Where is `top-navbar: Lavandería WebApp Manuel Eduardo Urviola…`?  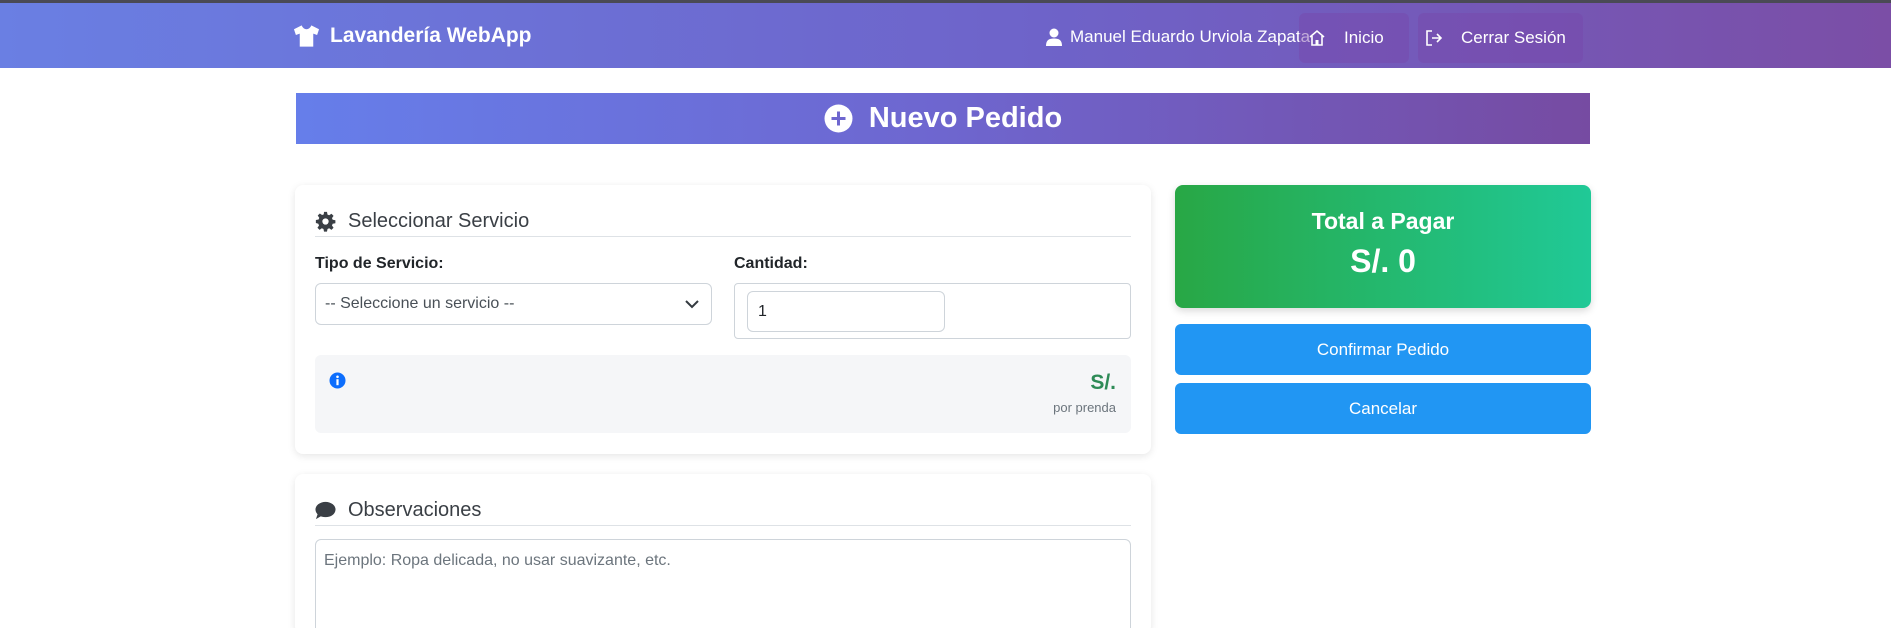
top-navbar: Lavandería WebApp Manuel Eduardo Urviola… is located at coordinates (945, 34).